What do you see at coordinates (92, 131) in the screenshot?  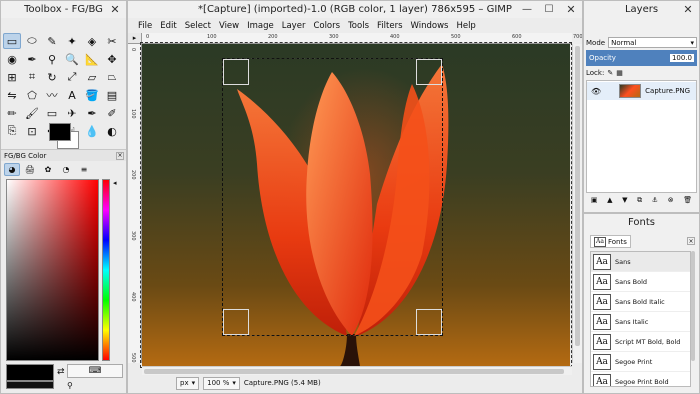 I see `blur-icon: 💧` at bounding box center [92, 131].